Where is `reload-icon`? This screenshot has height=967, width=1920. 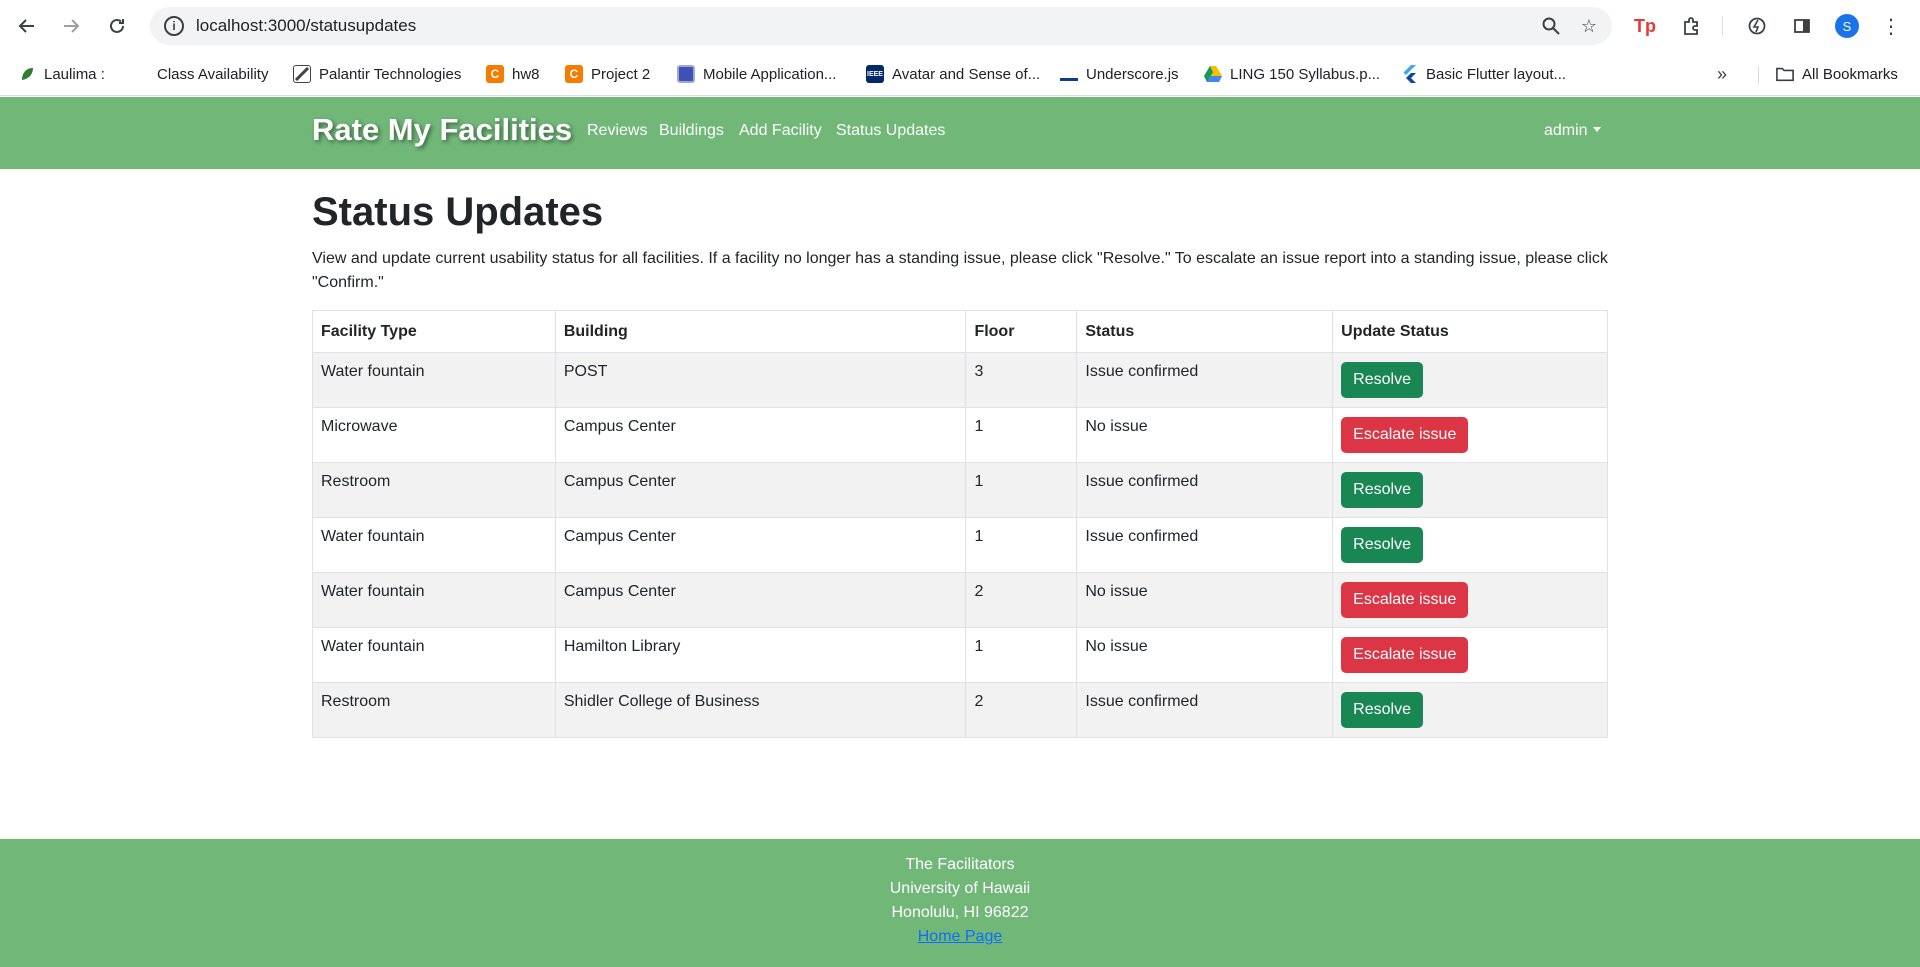 reload-icon is located at coordinates (117, 26).